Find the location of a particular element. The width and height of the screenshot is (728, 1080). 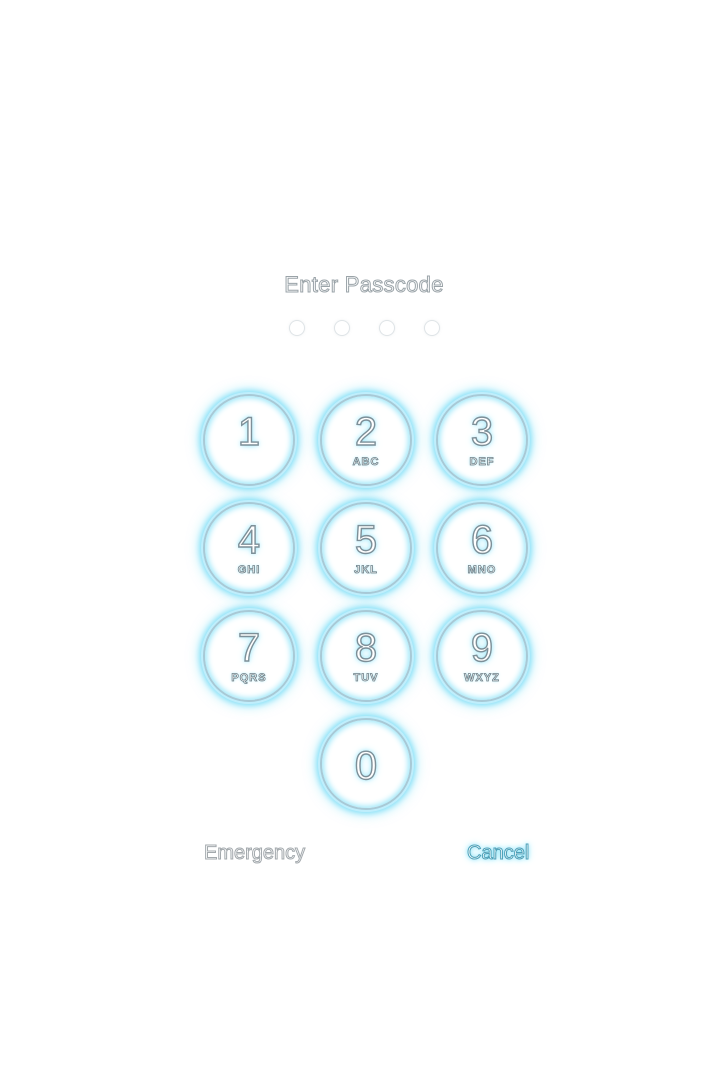

cancel-button: Cancel is located at coordinates (497, 853).